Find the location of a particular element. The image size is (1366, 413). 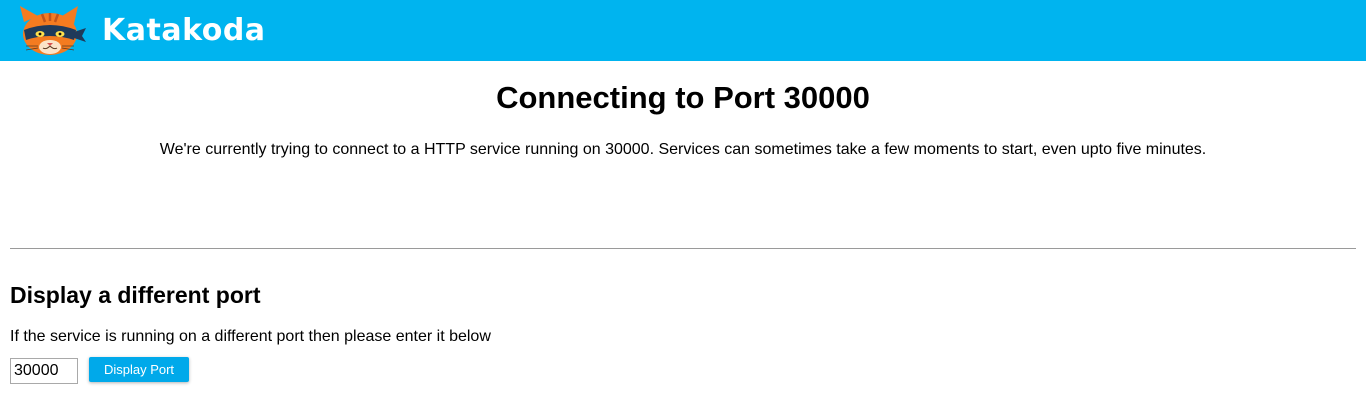

home-logo-link: Katakoda is located at coordinates (139, 30).